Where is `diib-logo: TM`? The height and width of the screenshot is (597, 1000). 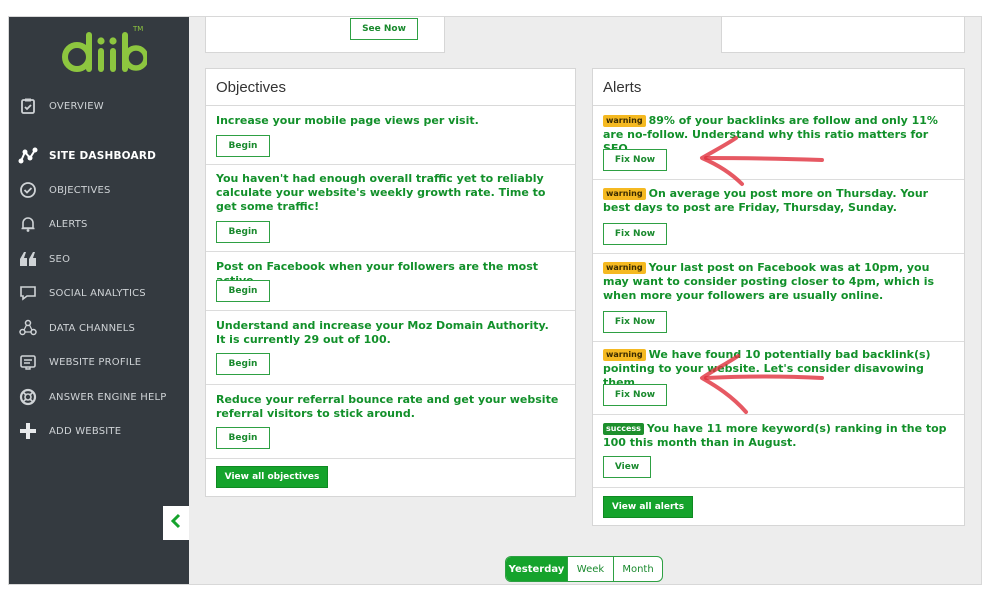
diib-logo: TM is located at coordinates (103, 51).